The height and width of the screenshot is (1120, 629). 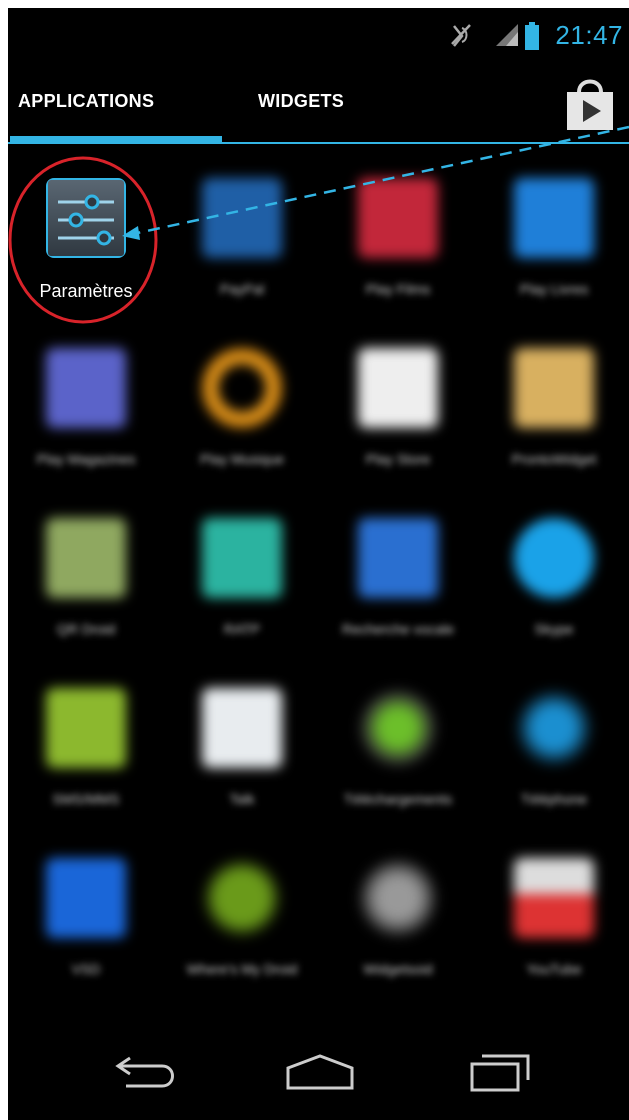 I want to click on arrowhead-icon, so click(x=131, y=233).